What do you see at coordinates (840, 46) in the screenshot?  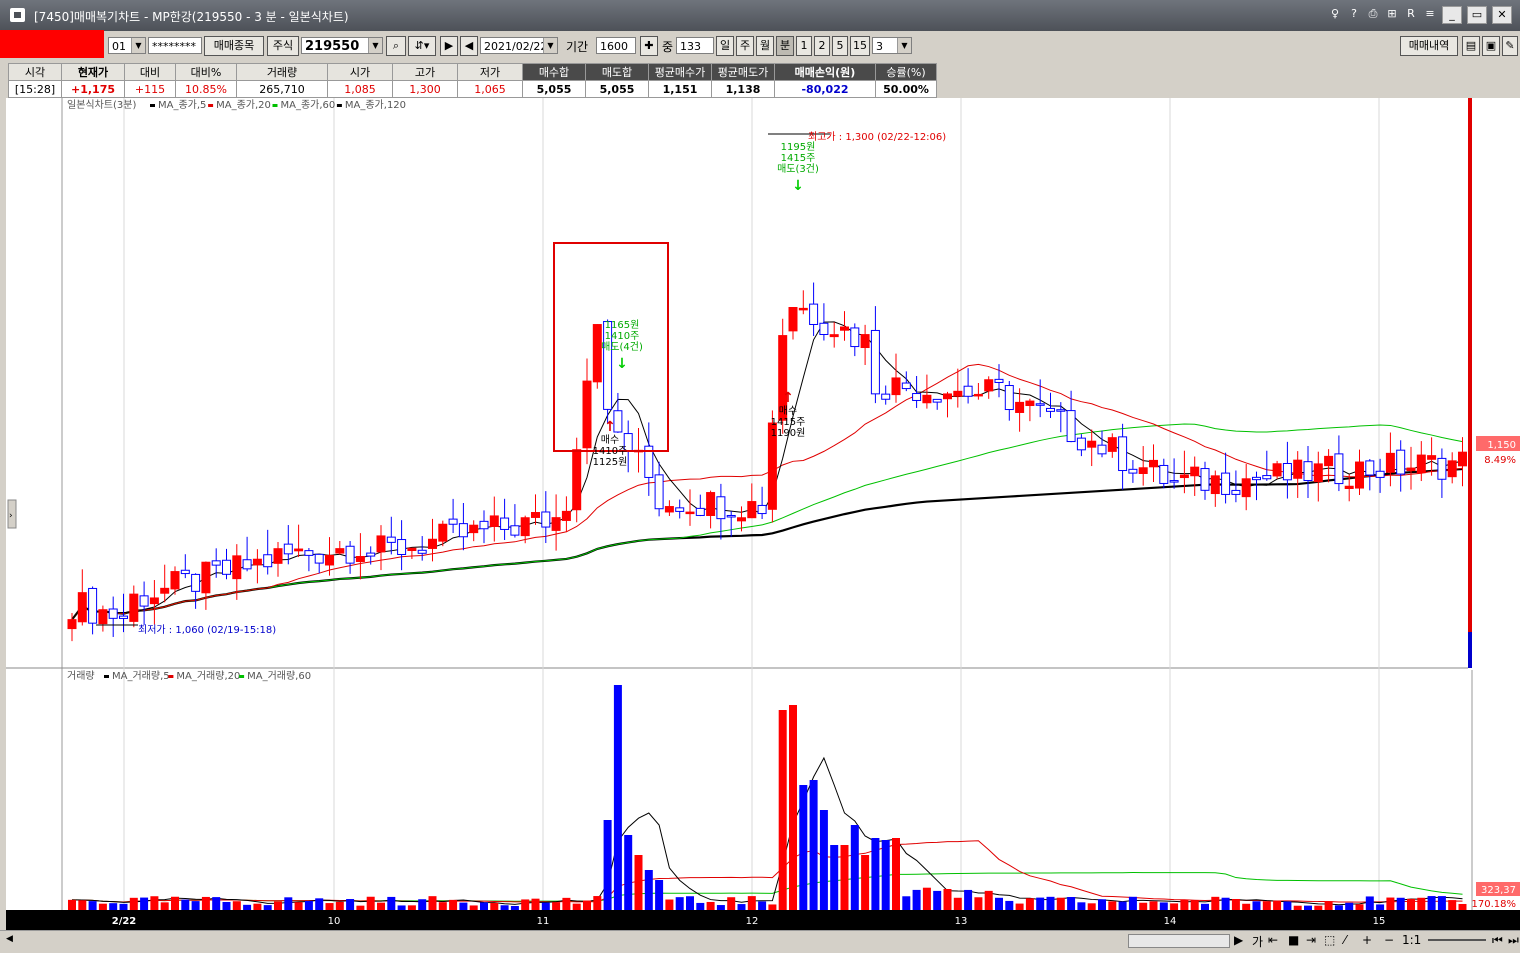 I see `min-5-button: 5` at bounding box center [840, 46].